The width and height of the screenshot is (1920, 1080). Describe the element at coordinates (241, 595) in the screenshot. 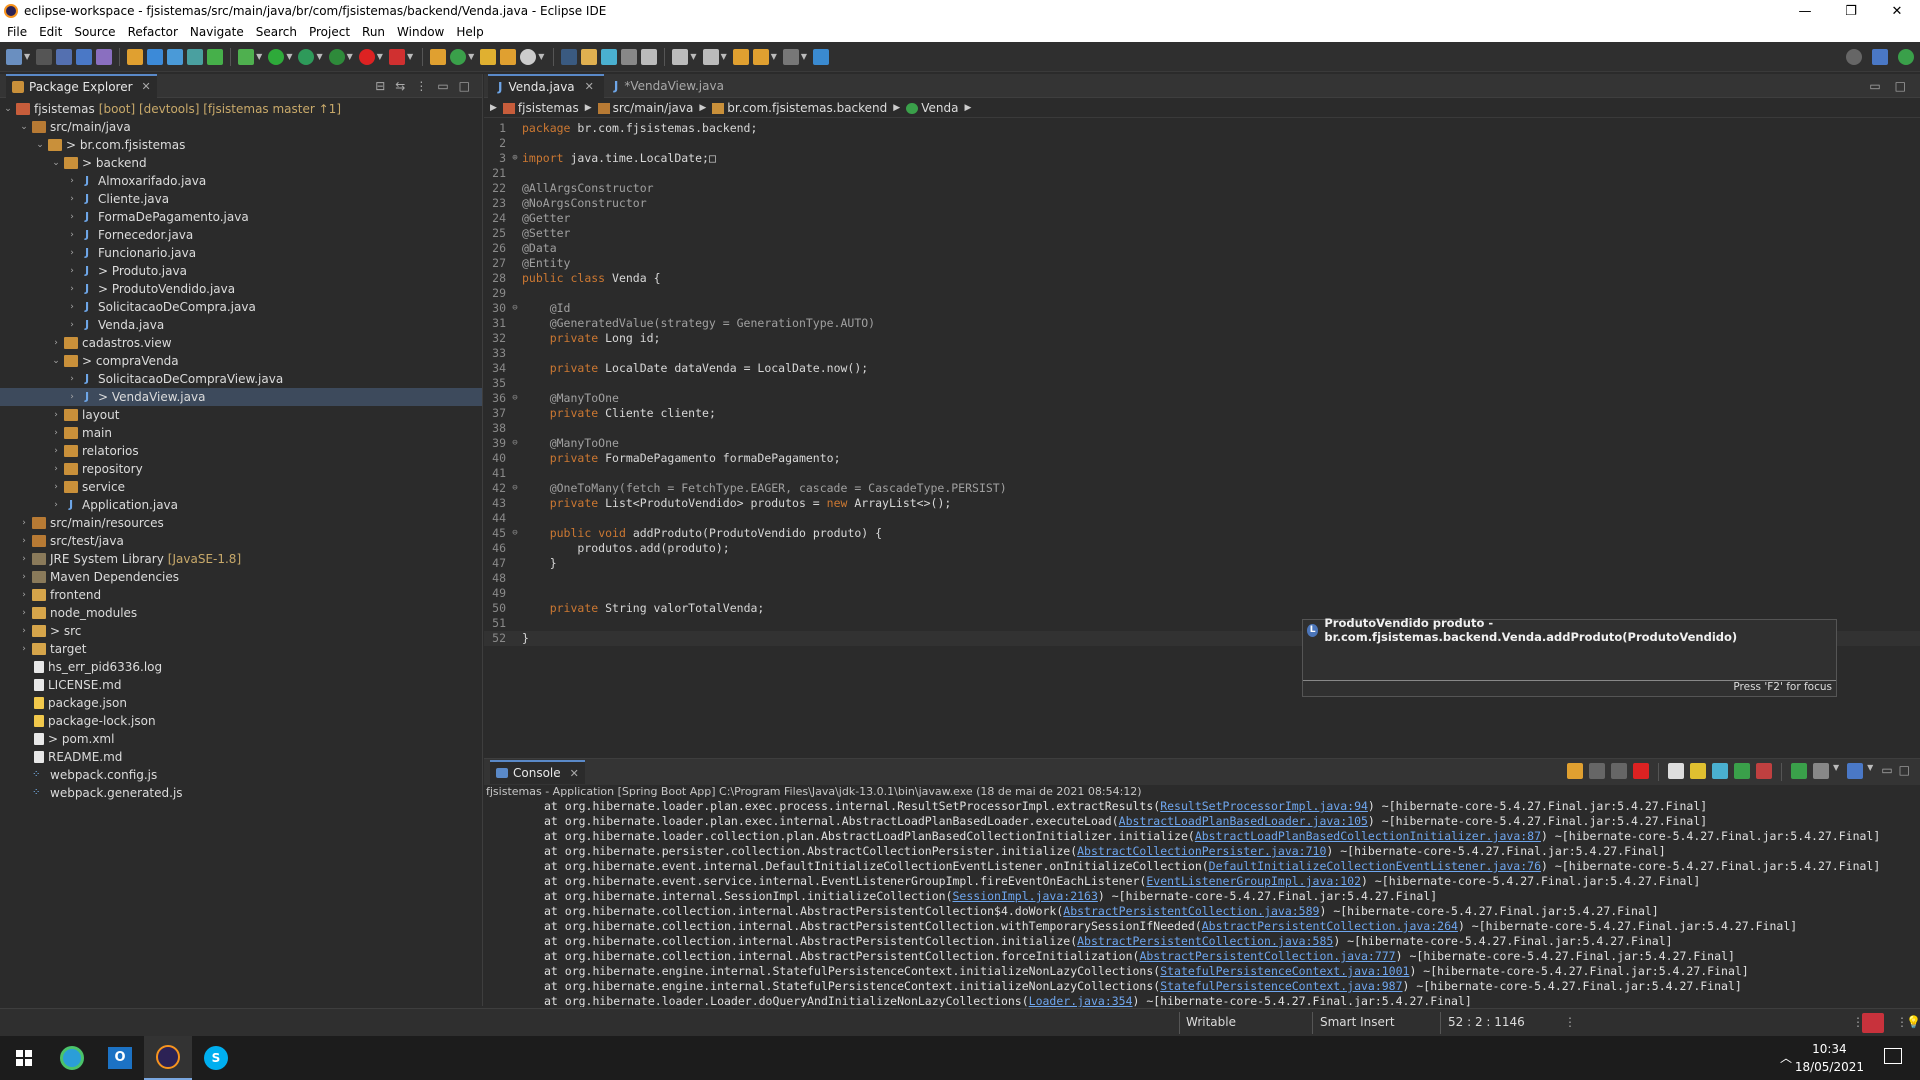

I see `tree-item: › frontend` at that location.